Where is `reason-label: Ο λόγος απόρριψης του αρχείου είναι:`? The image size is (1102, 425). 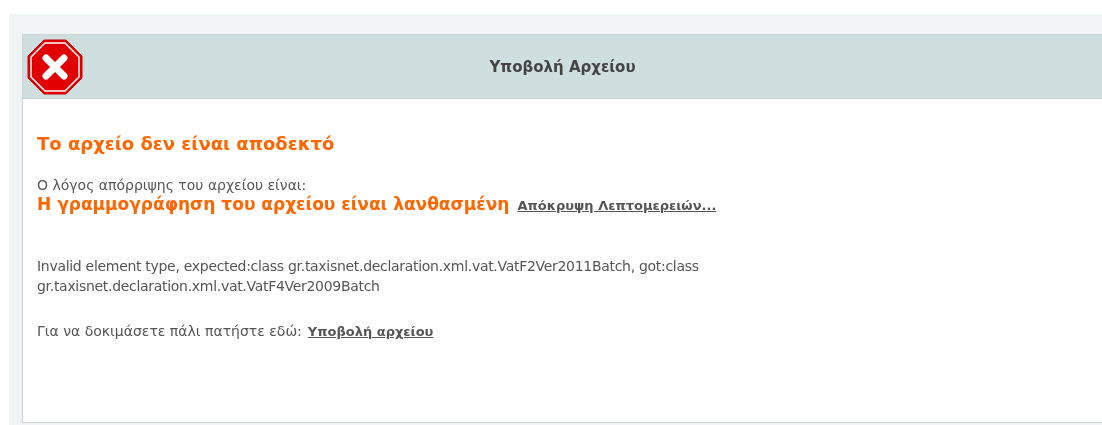
reason-label: Ο λόγος απόρριψης του αρχείου είναι: is located at coordinates (172, 185).